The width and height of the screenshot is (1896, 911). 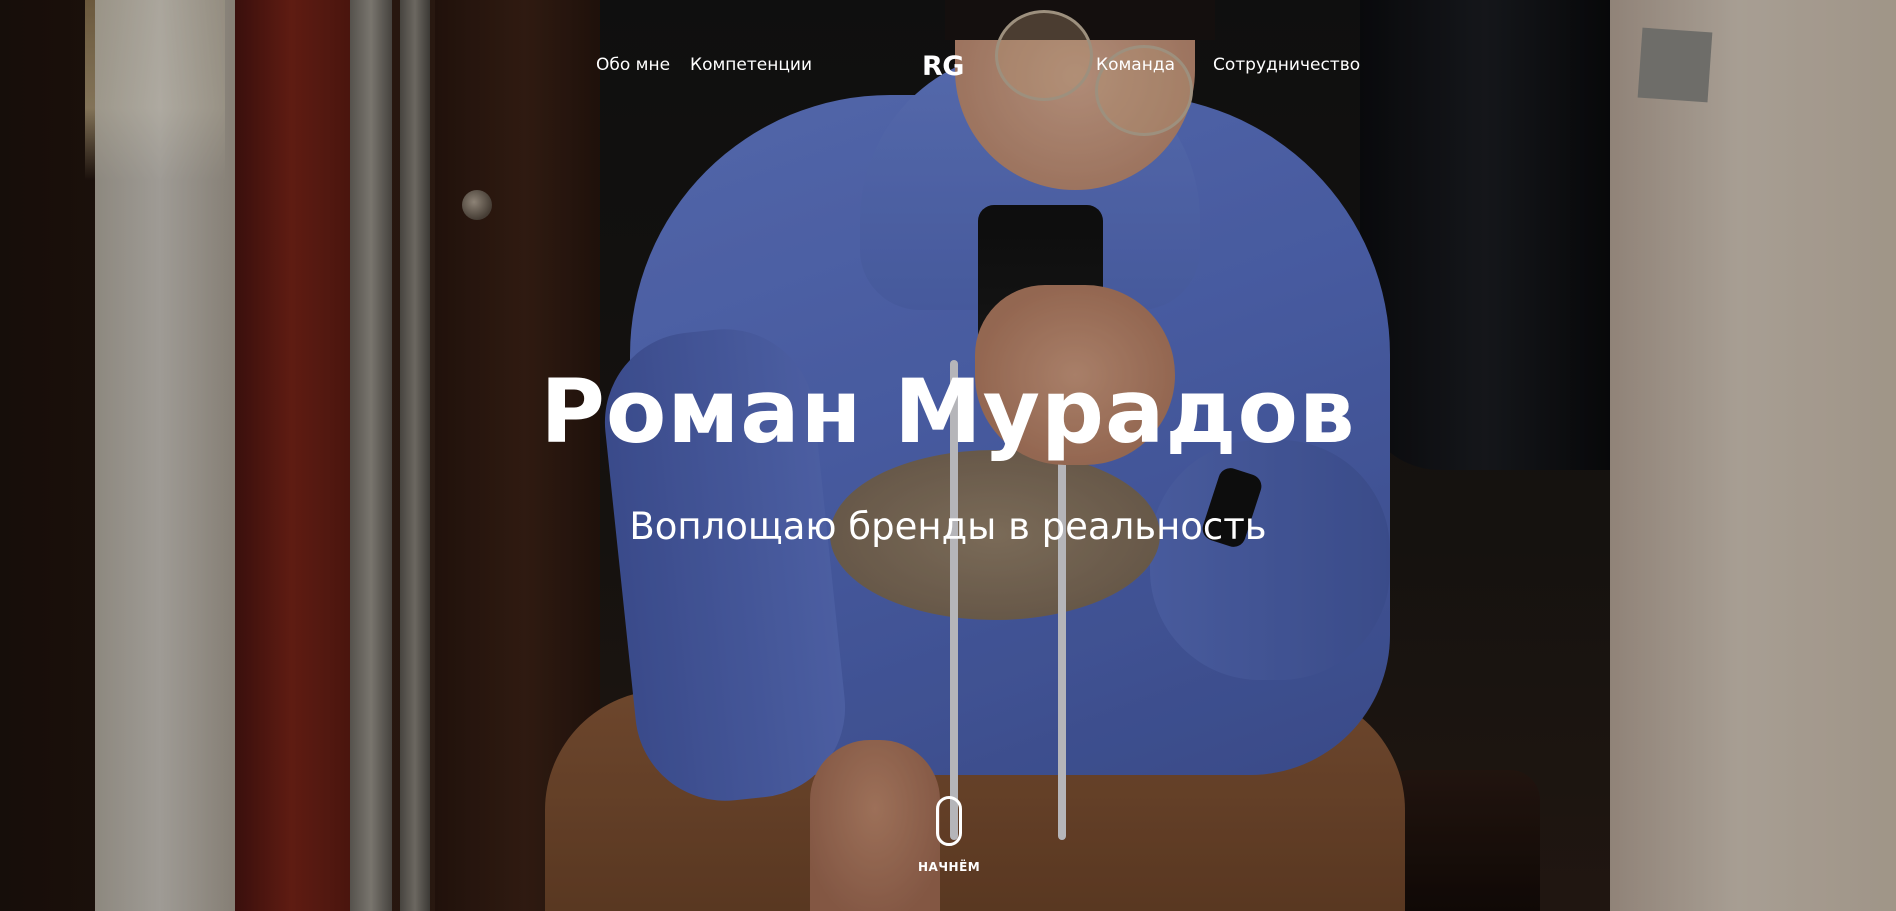 I want to click on scroll-down-button: НАЧНЁМ, so click(x=949, y=838).